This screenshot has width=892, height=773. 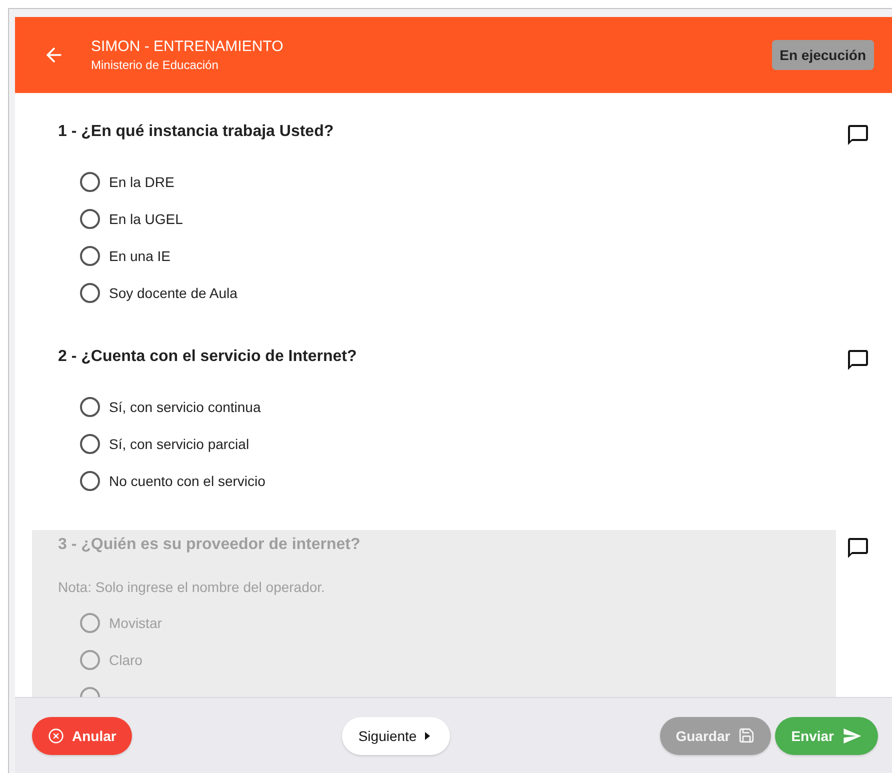 I want to click on option-label: En la UGEL, so click(x=146, y=218).